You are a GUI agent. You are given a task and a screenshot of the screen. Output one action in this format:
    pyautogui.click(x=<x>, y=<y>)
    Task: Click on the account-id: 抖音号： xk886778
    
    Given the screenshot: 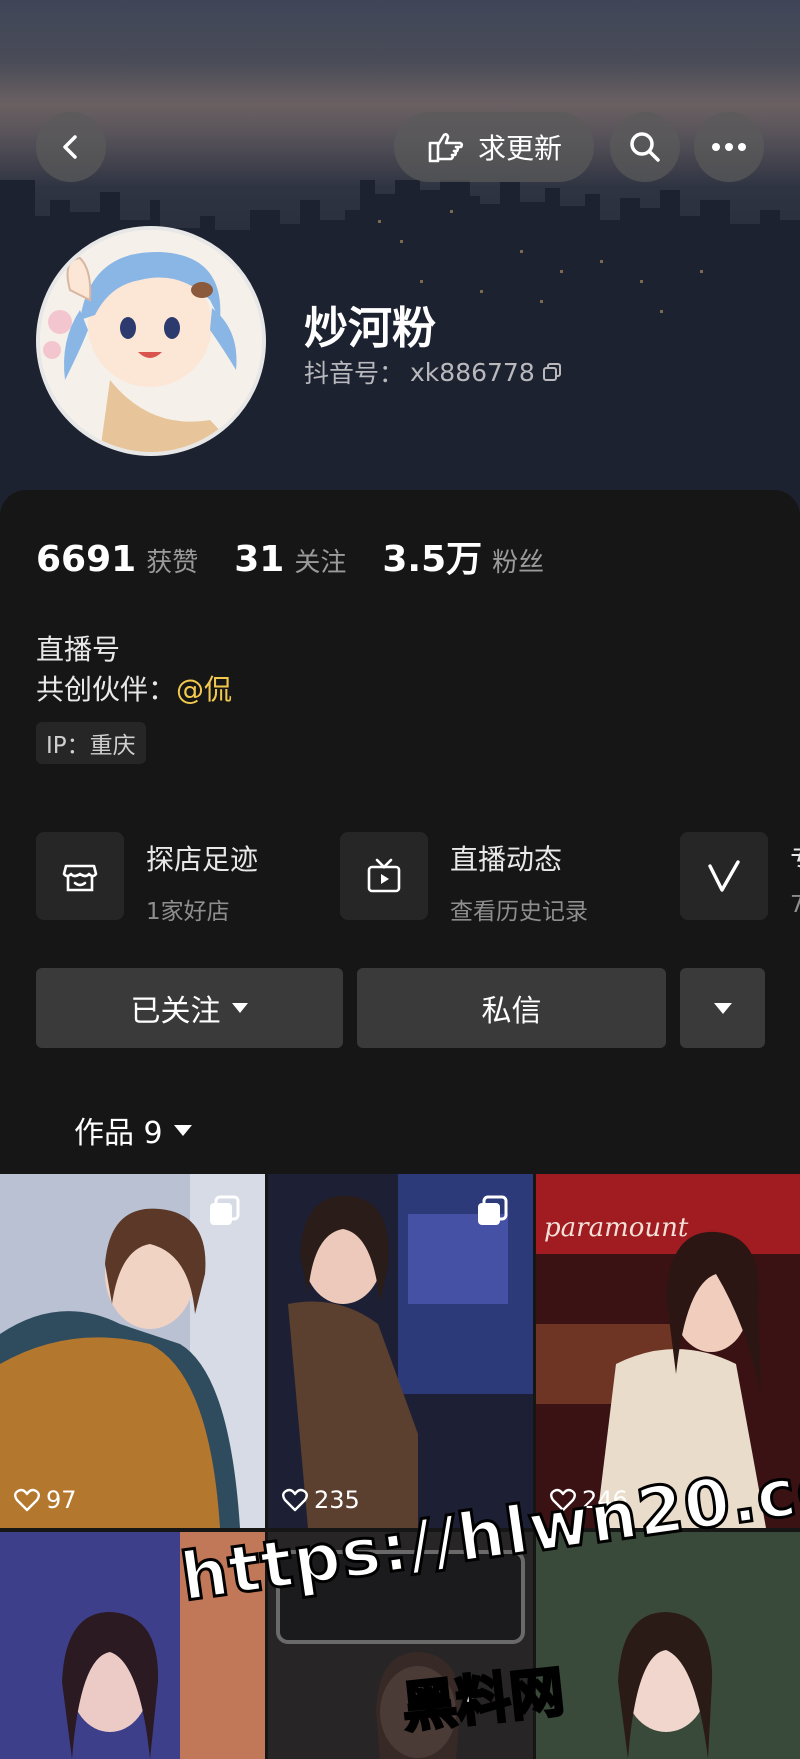 What is the action you would take?
    pyautogui.click(x=433, y=372)
    